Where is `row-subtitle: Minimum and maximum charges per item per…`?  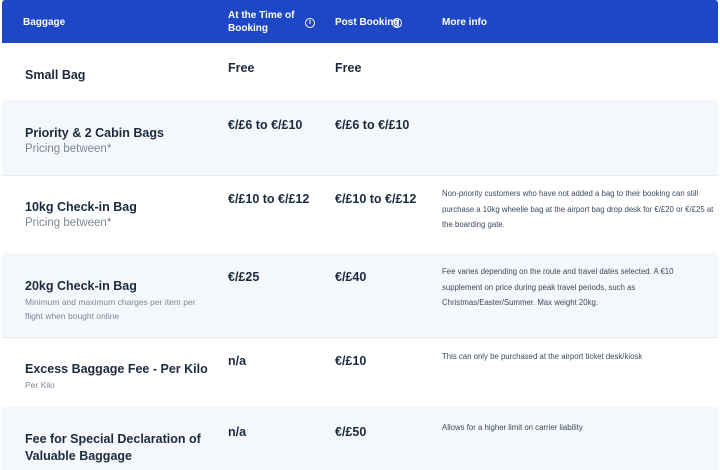
row-subtitle: Minimum and maximum charges per item per… is located at coordinates (110, 309).